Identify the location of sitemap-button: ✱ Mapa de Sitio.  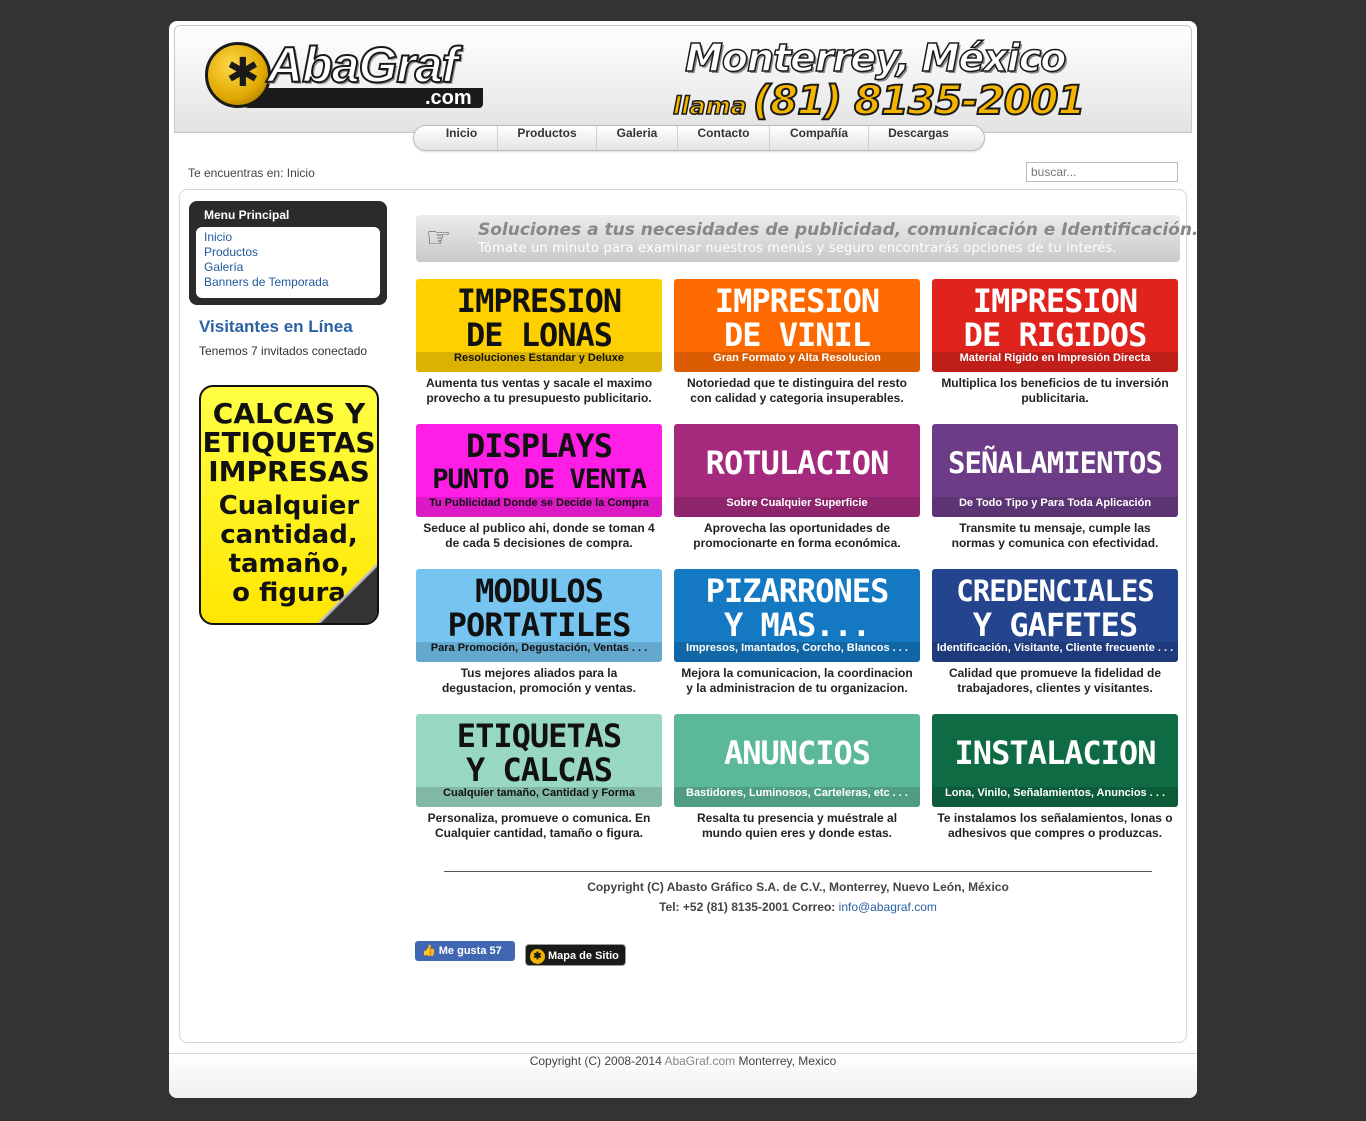
(575, 955).